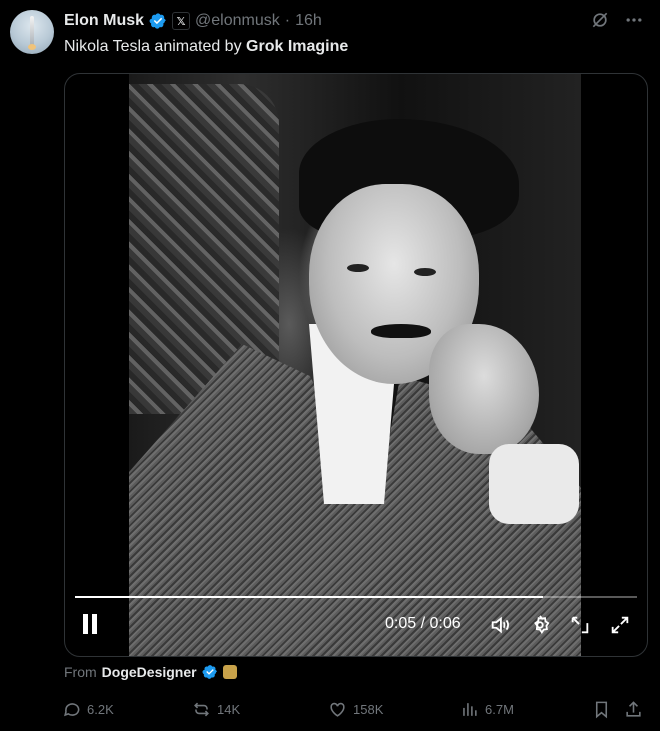 The height and width of the screenshot is (731, 660). Describe the element at coordinates (104, 21) in the screenshot. I see `author-name: Elon Musk` at that location.